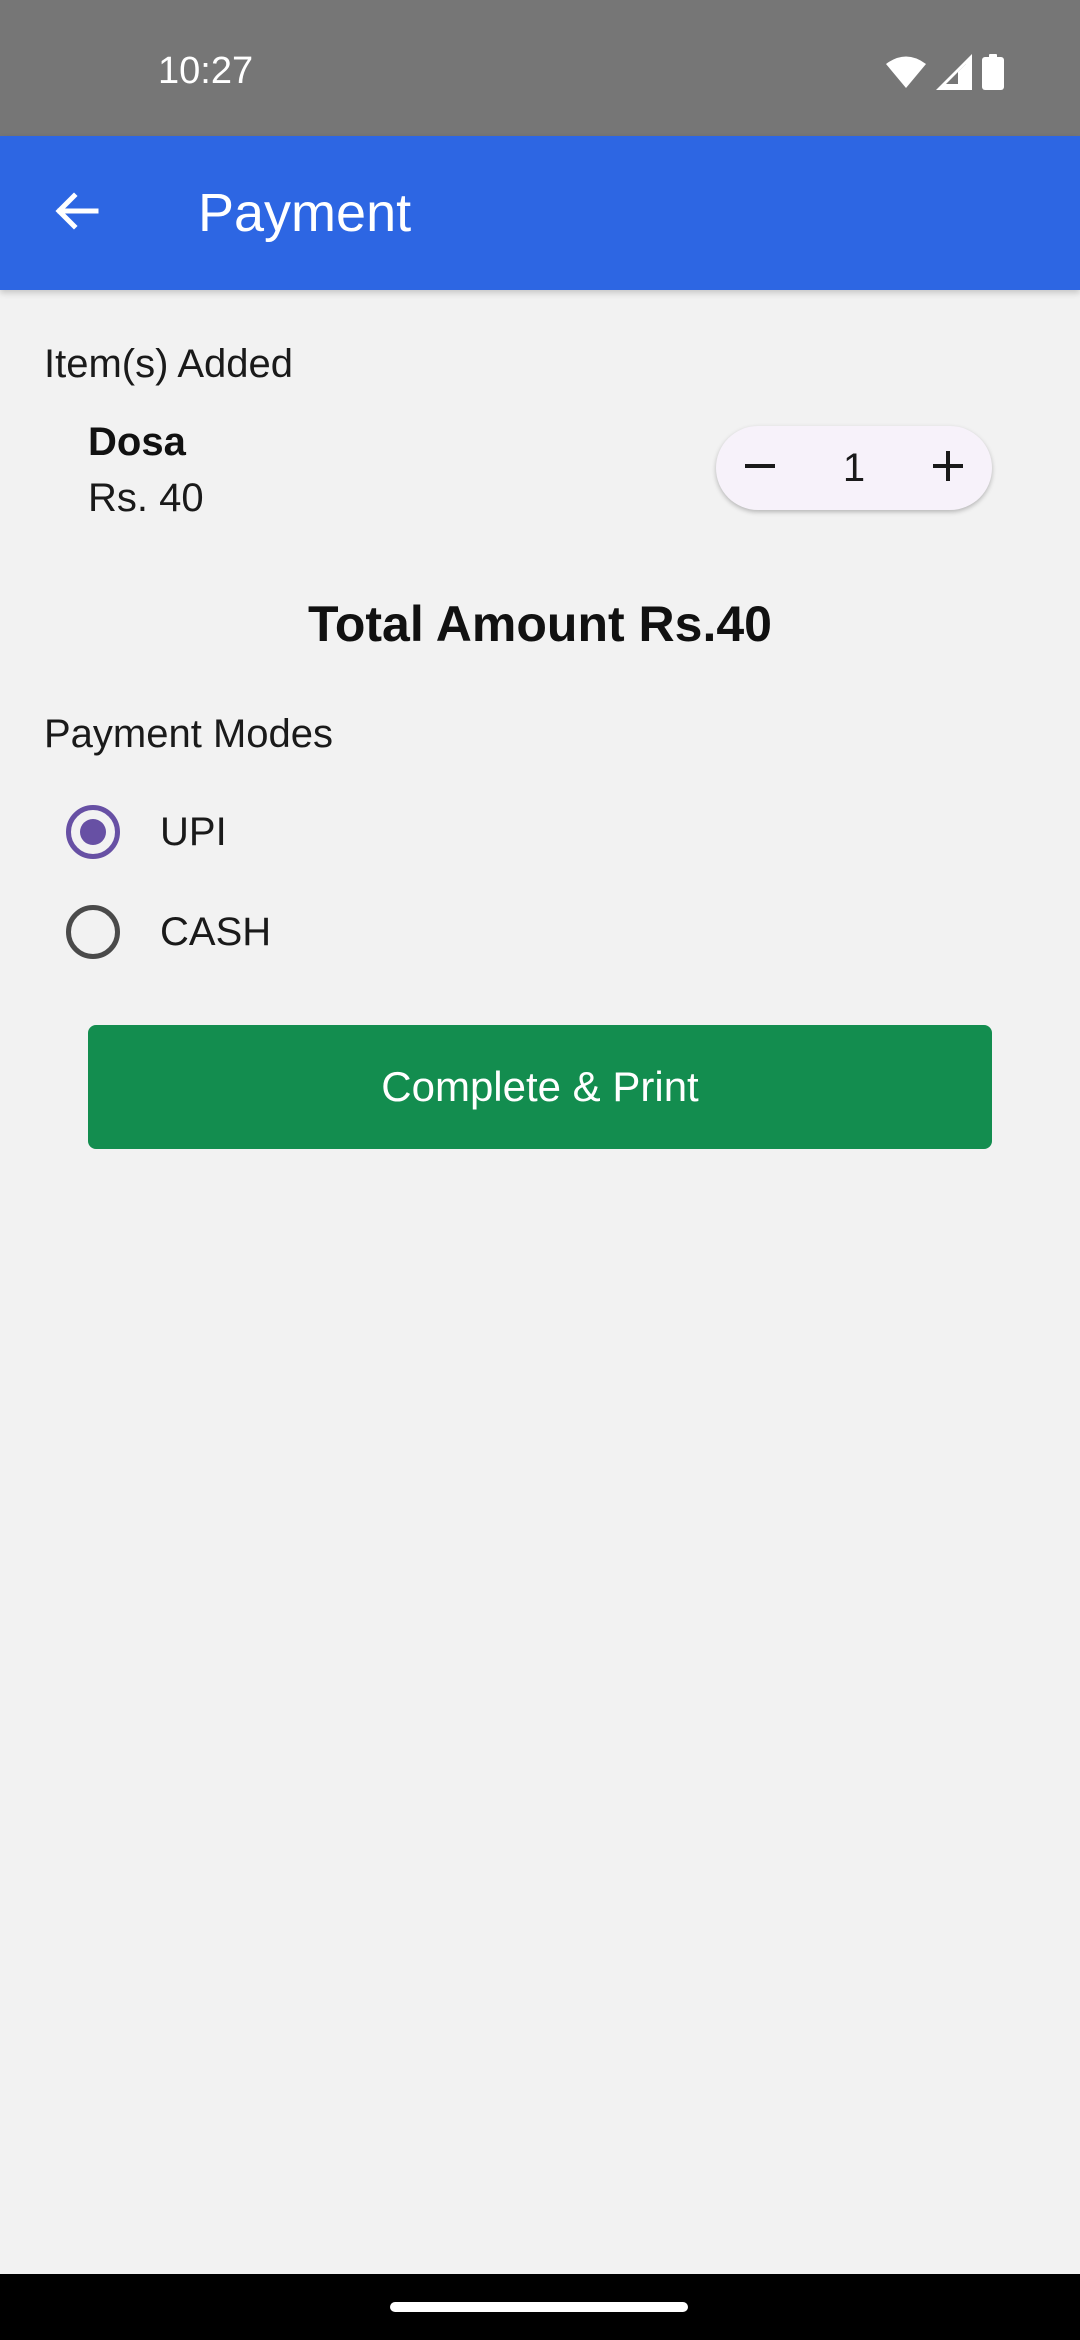 Image resolution: width=1080 pixels, height=2340 pixels. I want to click on radio-dot, so click(93, 832).